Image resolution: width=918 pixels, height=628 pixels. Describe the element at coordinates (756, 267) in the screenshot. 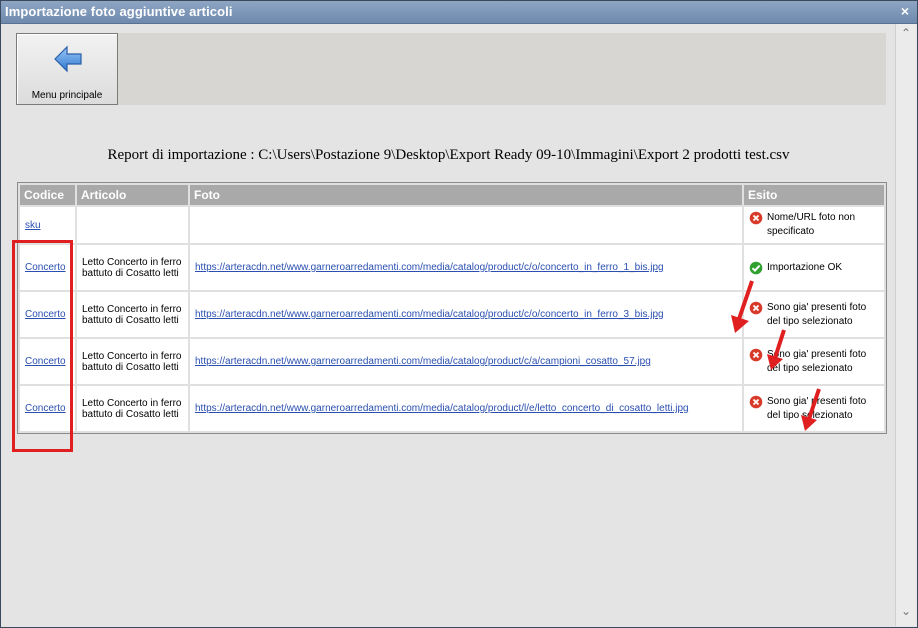

I see `check-icon` at that location.